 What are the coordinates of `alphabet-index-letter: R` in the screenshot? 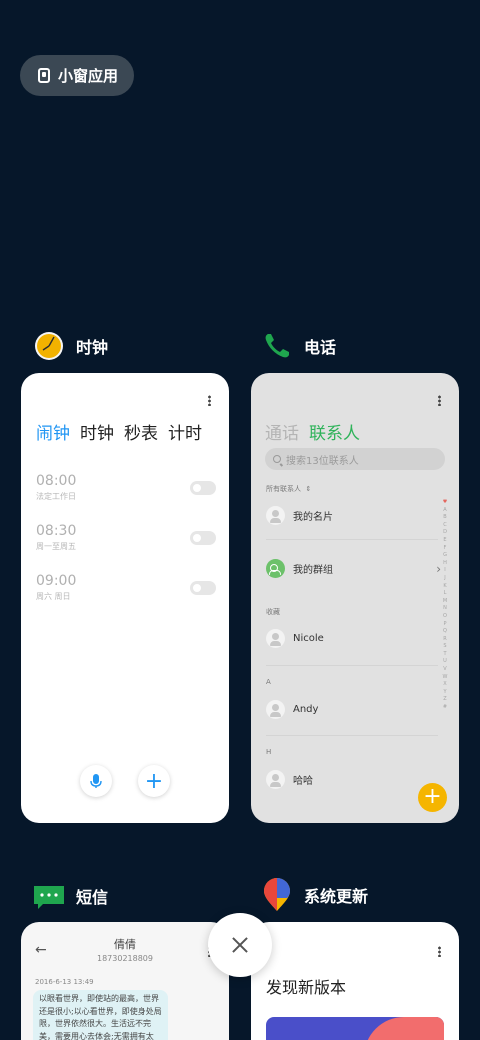 It's located at (445, 640).